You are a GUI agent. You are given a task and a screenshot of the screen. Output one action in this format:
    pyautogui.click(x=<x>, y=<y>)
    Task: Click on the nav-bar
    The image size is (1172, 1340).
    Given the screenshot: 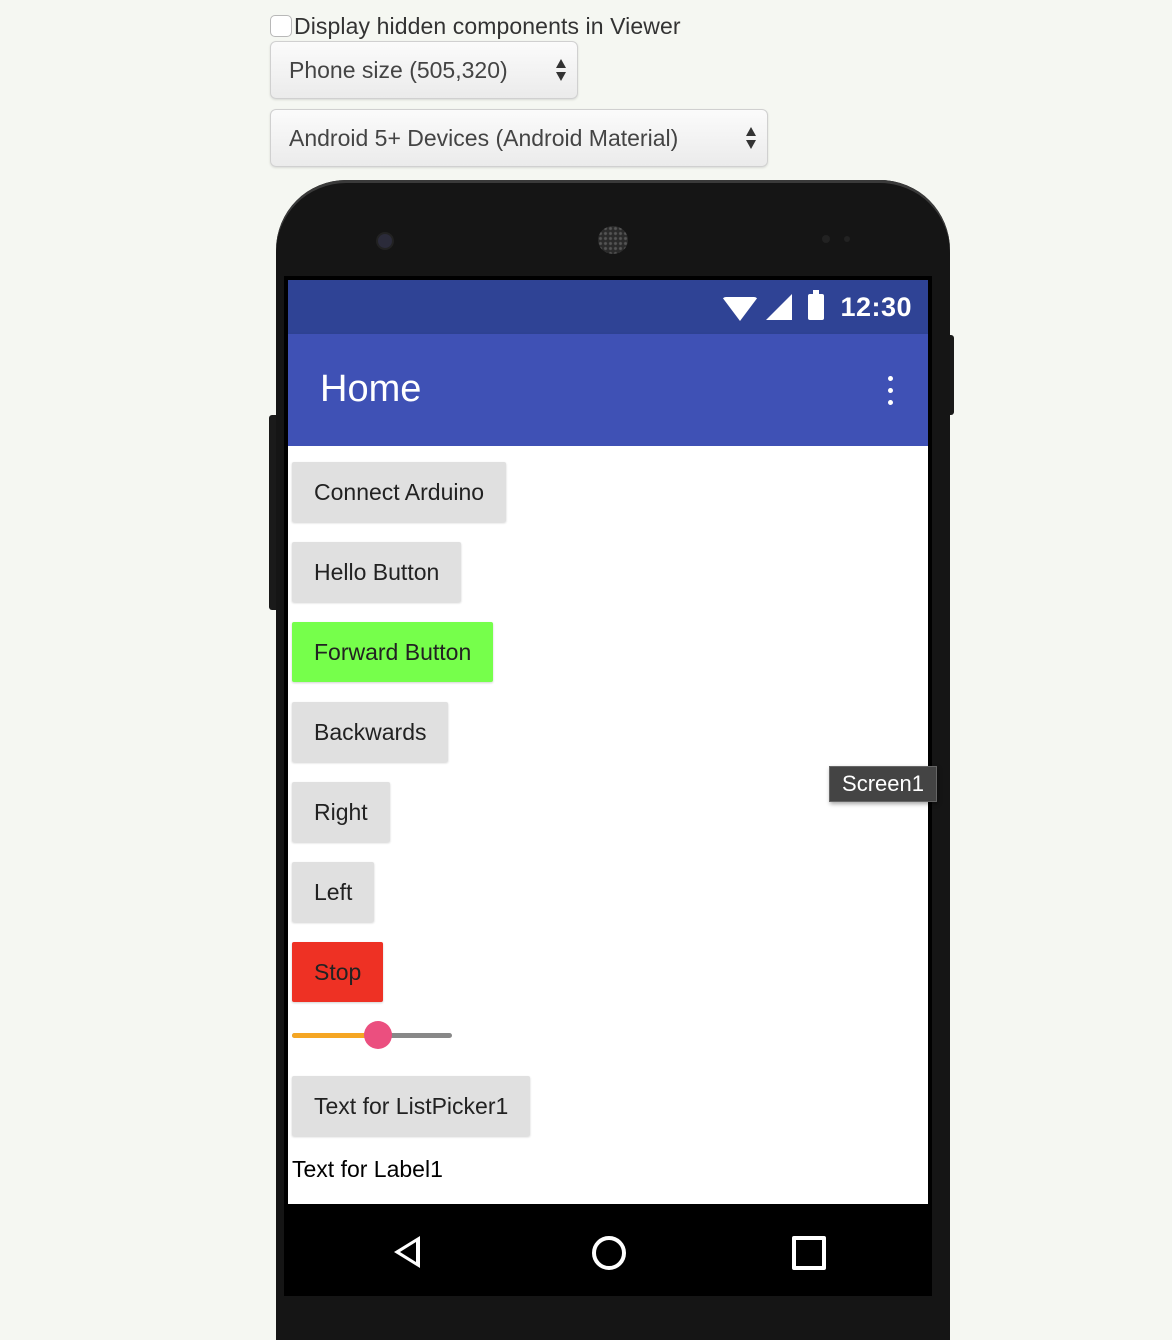 What is the action you would take?
    pyautogui.click(x=608, y=1250)
    